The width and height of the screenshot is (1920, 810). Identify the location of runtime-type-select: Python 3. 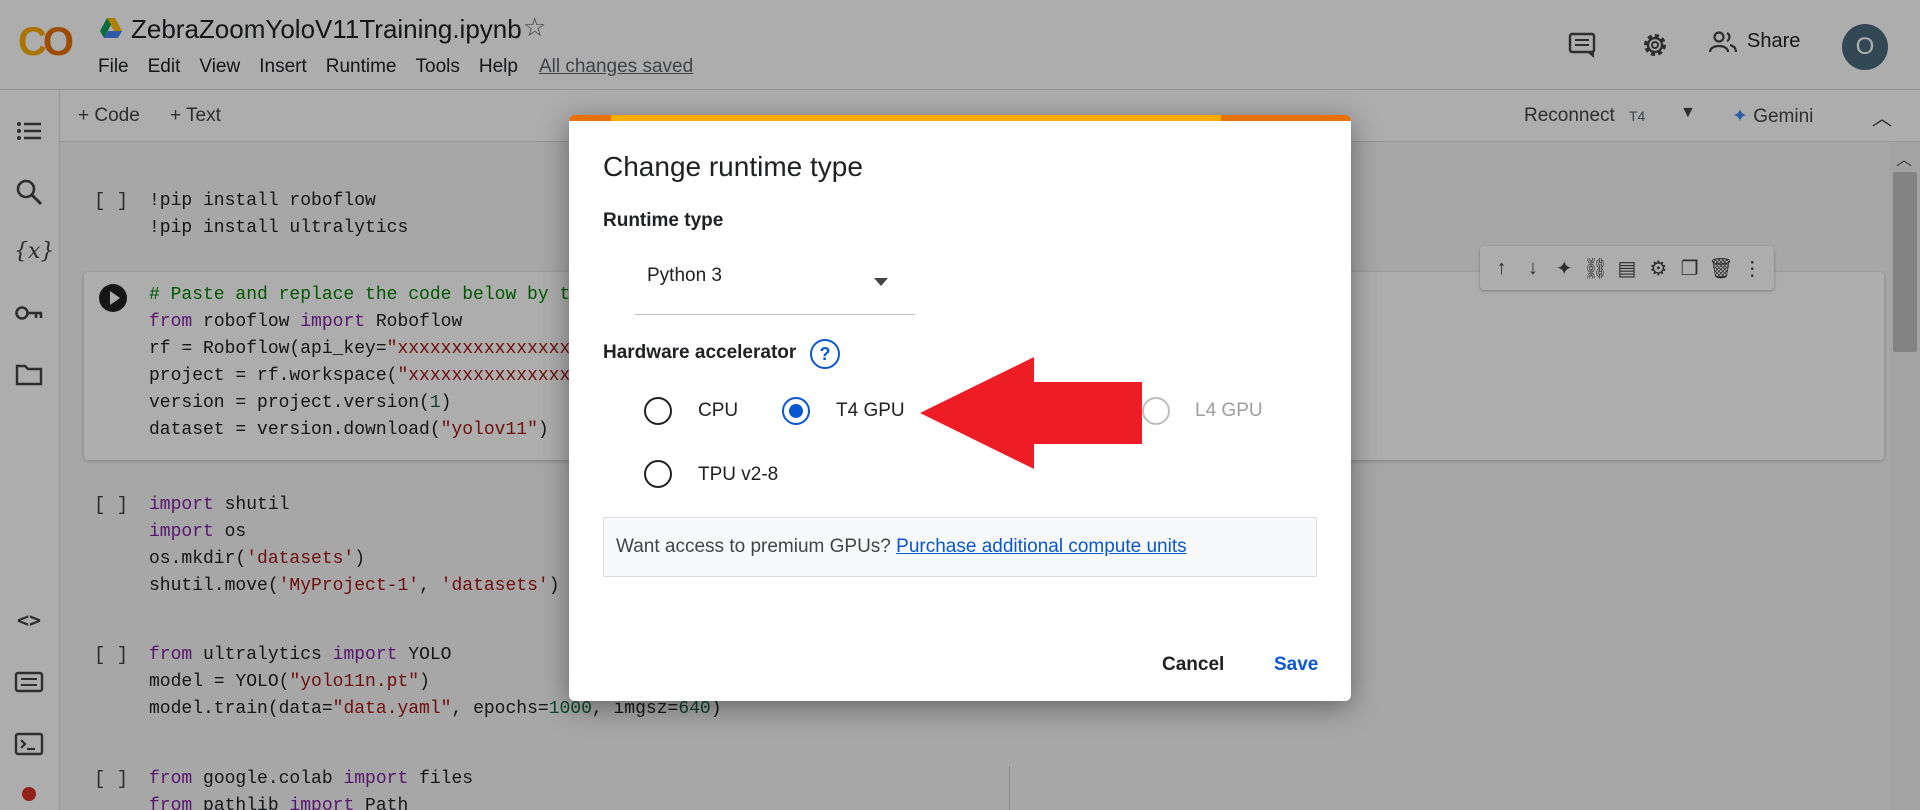
(775, 280).